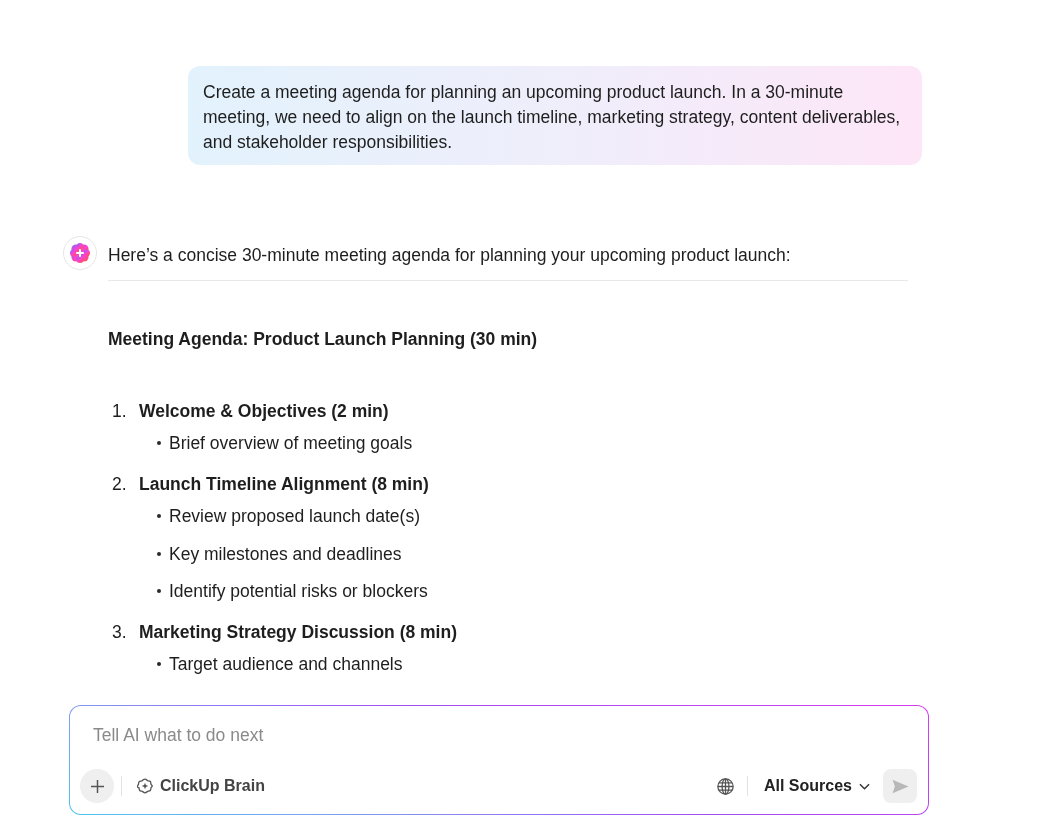 This screenshot has width=1050, height=832. What do you see at coordinates (498, 735) in the screenshot?
I see `message-input: Tell AI what to do next` at bounding box center [498, 735].